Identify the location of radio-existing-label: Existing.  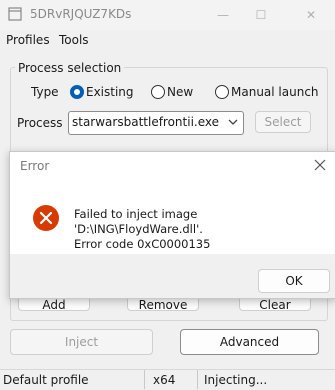
(110, 92).